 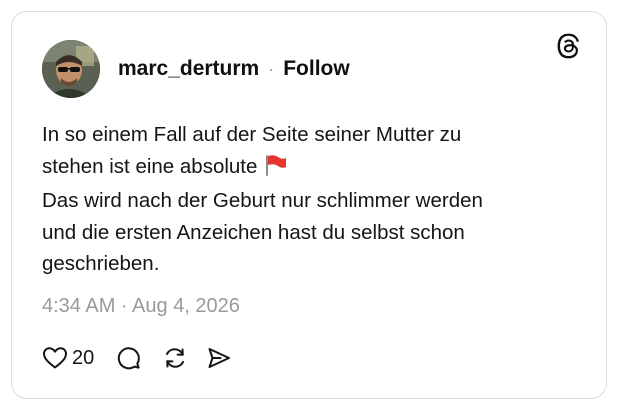 I want to click on post-header: marc_derturm · Follow, so click(x=234, y=69).